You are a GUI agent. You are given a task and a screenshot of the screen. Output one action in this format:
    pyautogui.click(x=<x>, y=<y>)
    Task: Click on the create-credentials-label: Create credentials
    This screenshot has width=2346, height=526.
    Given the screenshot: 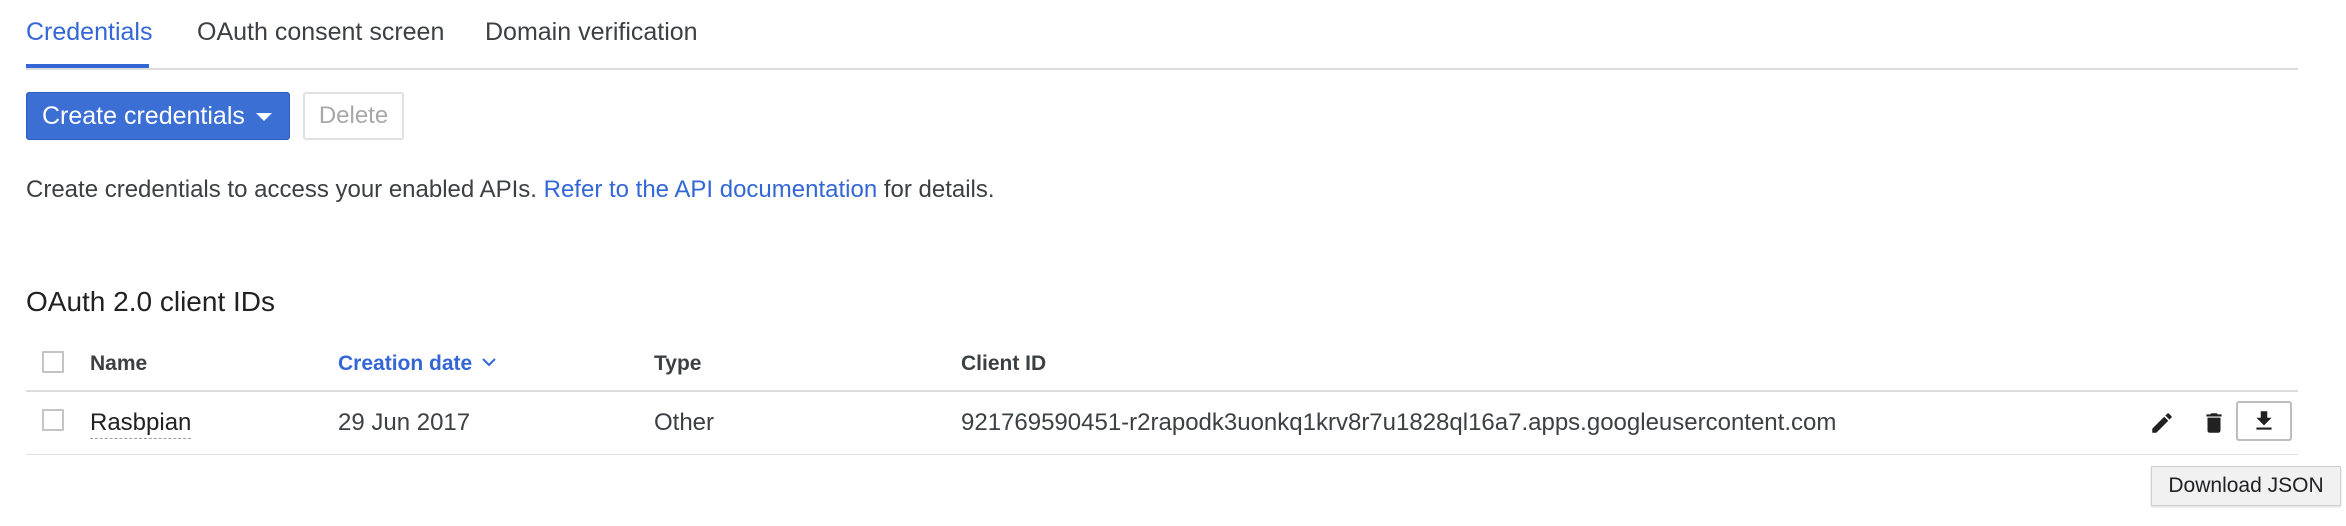 What is the action you would take?
    pyautogui.click(x=143, y=115)
    